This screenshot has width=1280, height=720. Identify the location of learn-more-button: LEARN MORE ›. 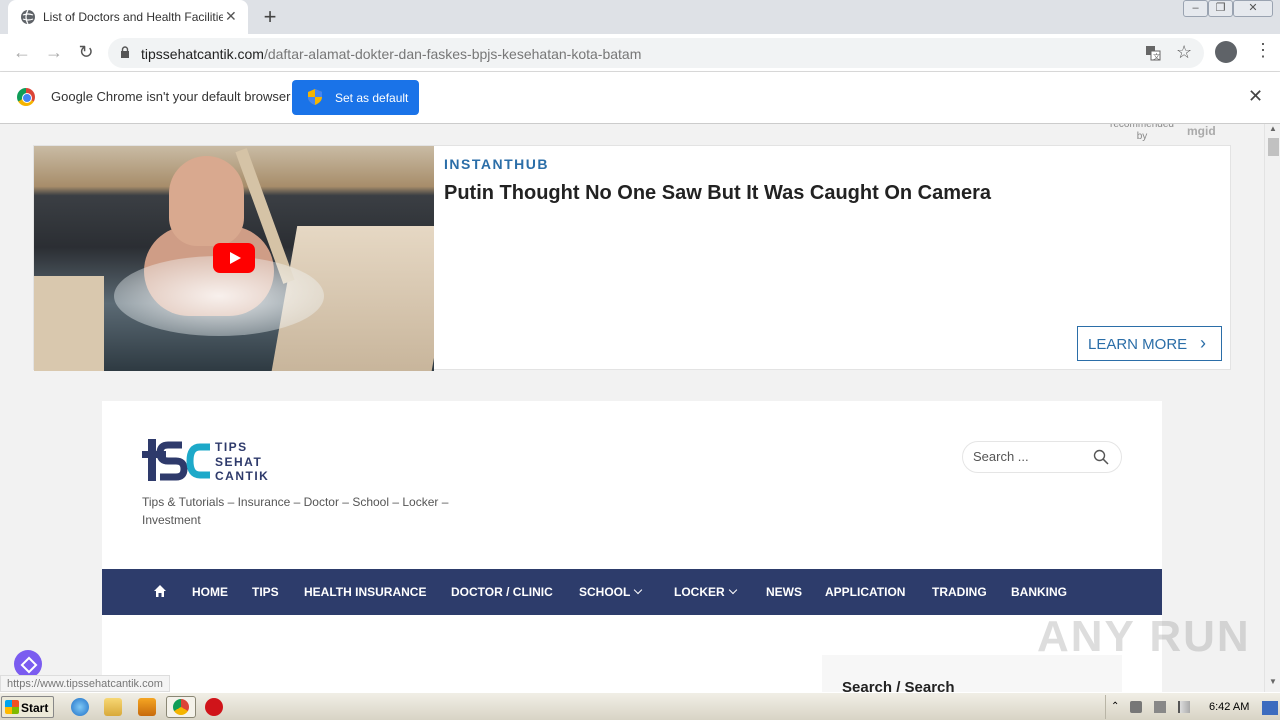
(1149, 343).